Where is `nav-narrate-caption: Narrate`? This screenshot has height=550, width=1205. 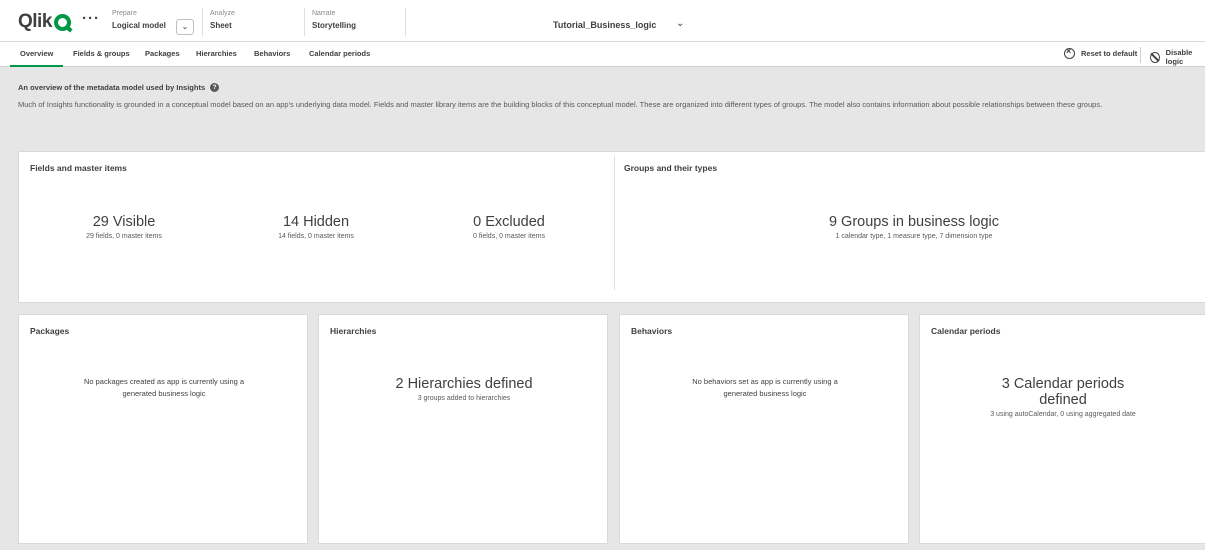
nav-narrate-caption: Narrate is located at coordinates (324, 13).